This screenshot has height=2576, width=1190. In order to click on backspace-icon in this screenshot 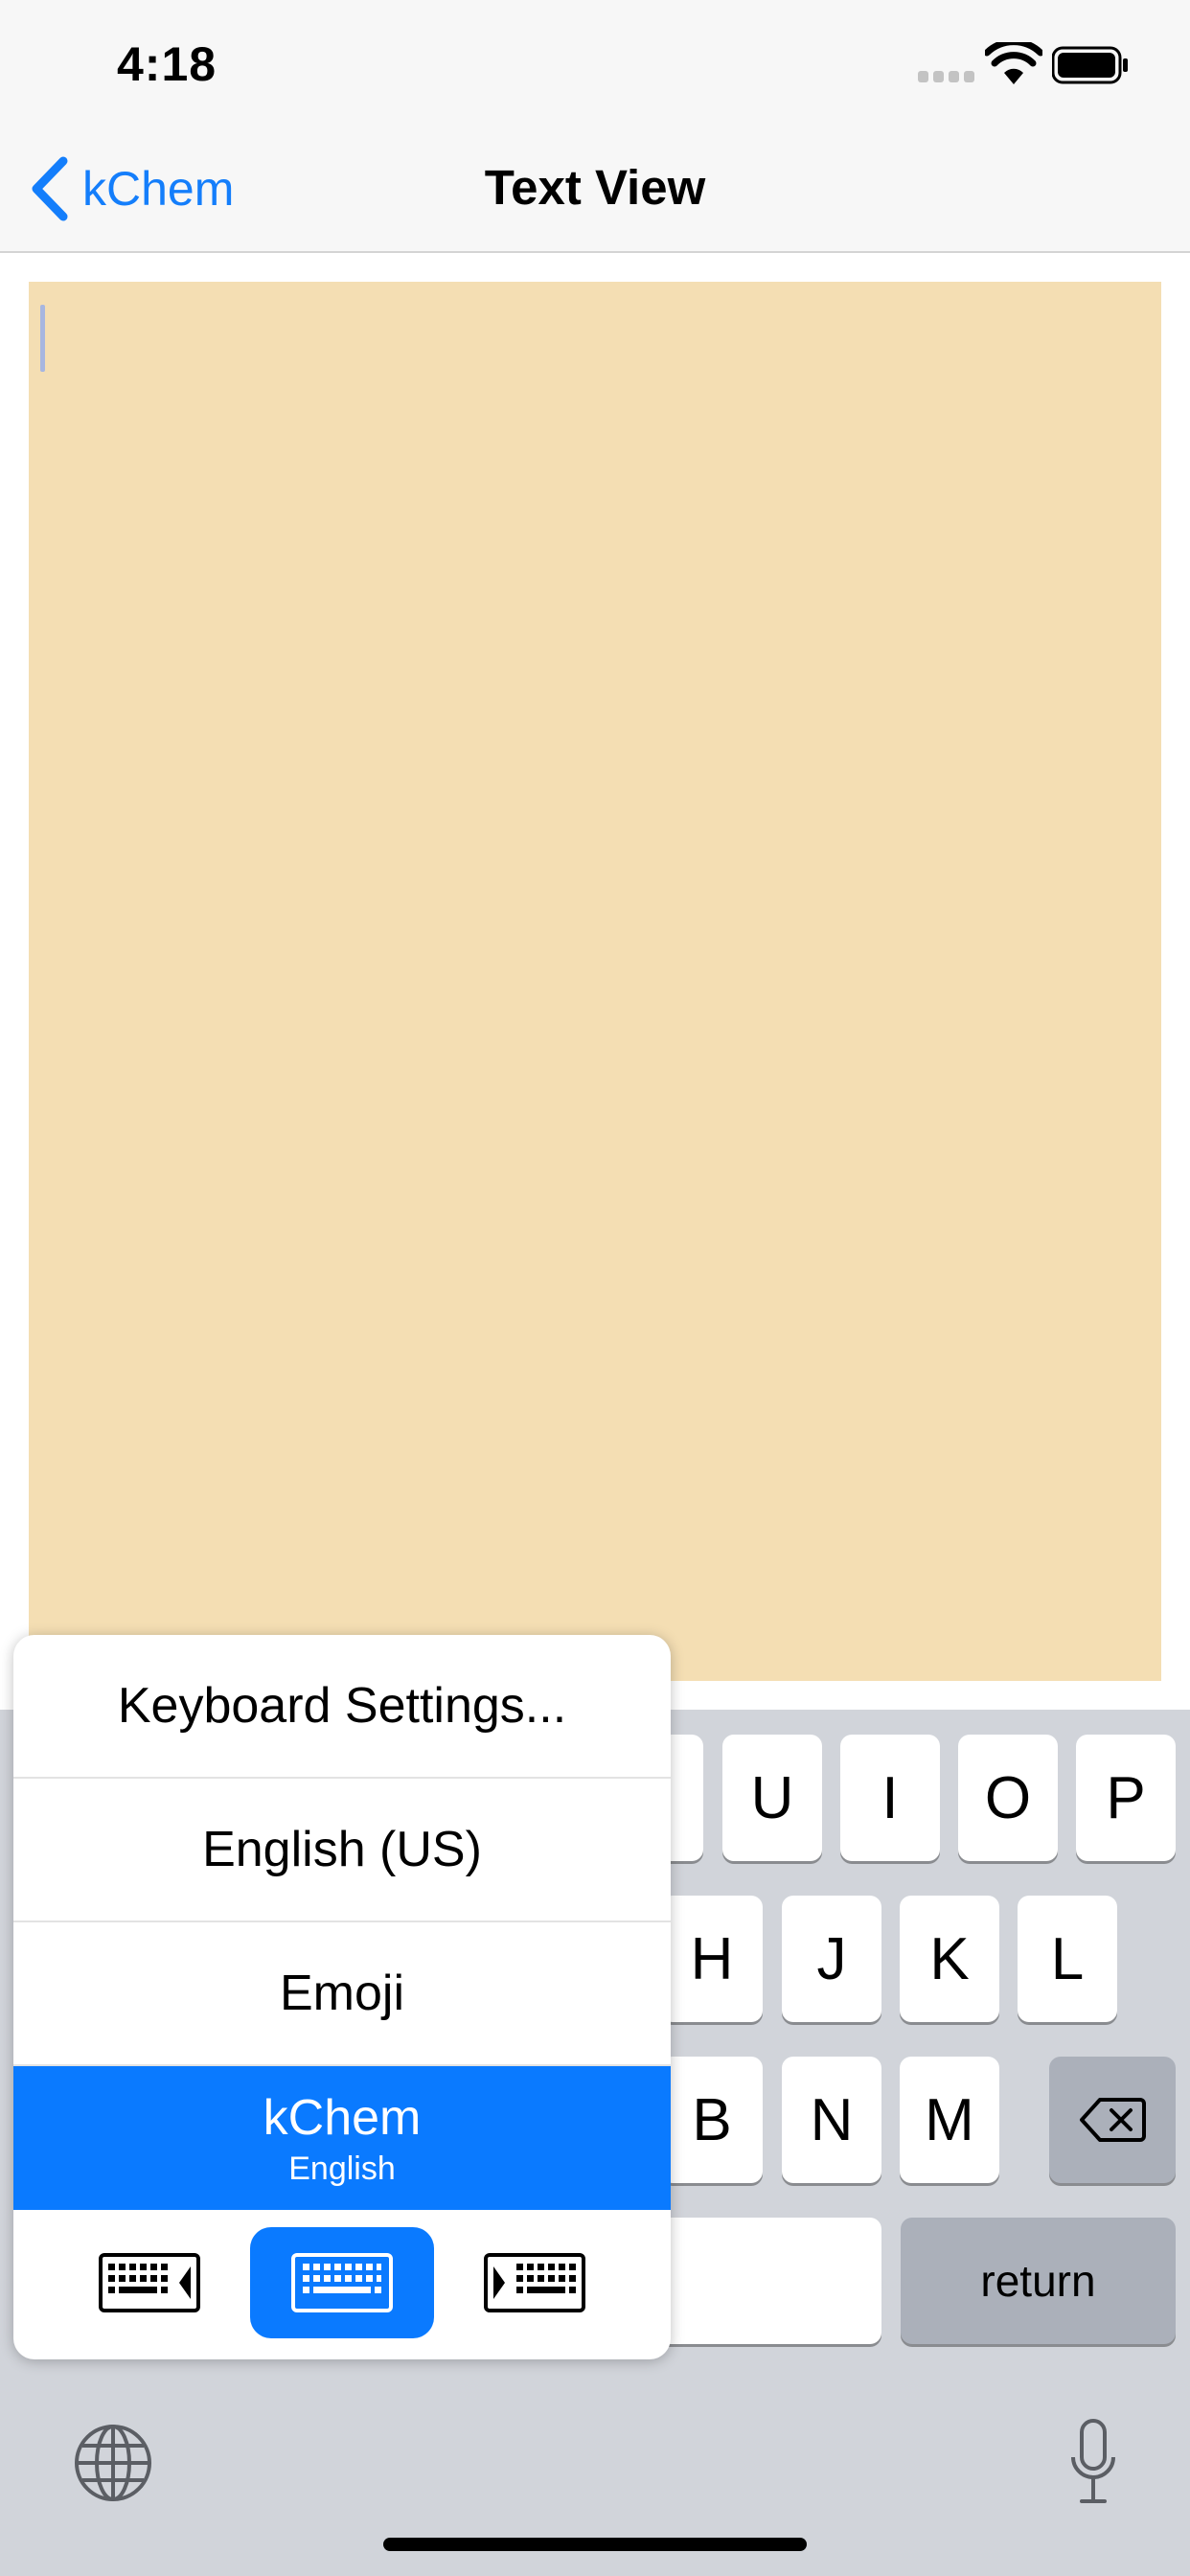, I will do `click(1113, 2120)`.